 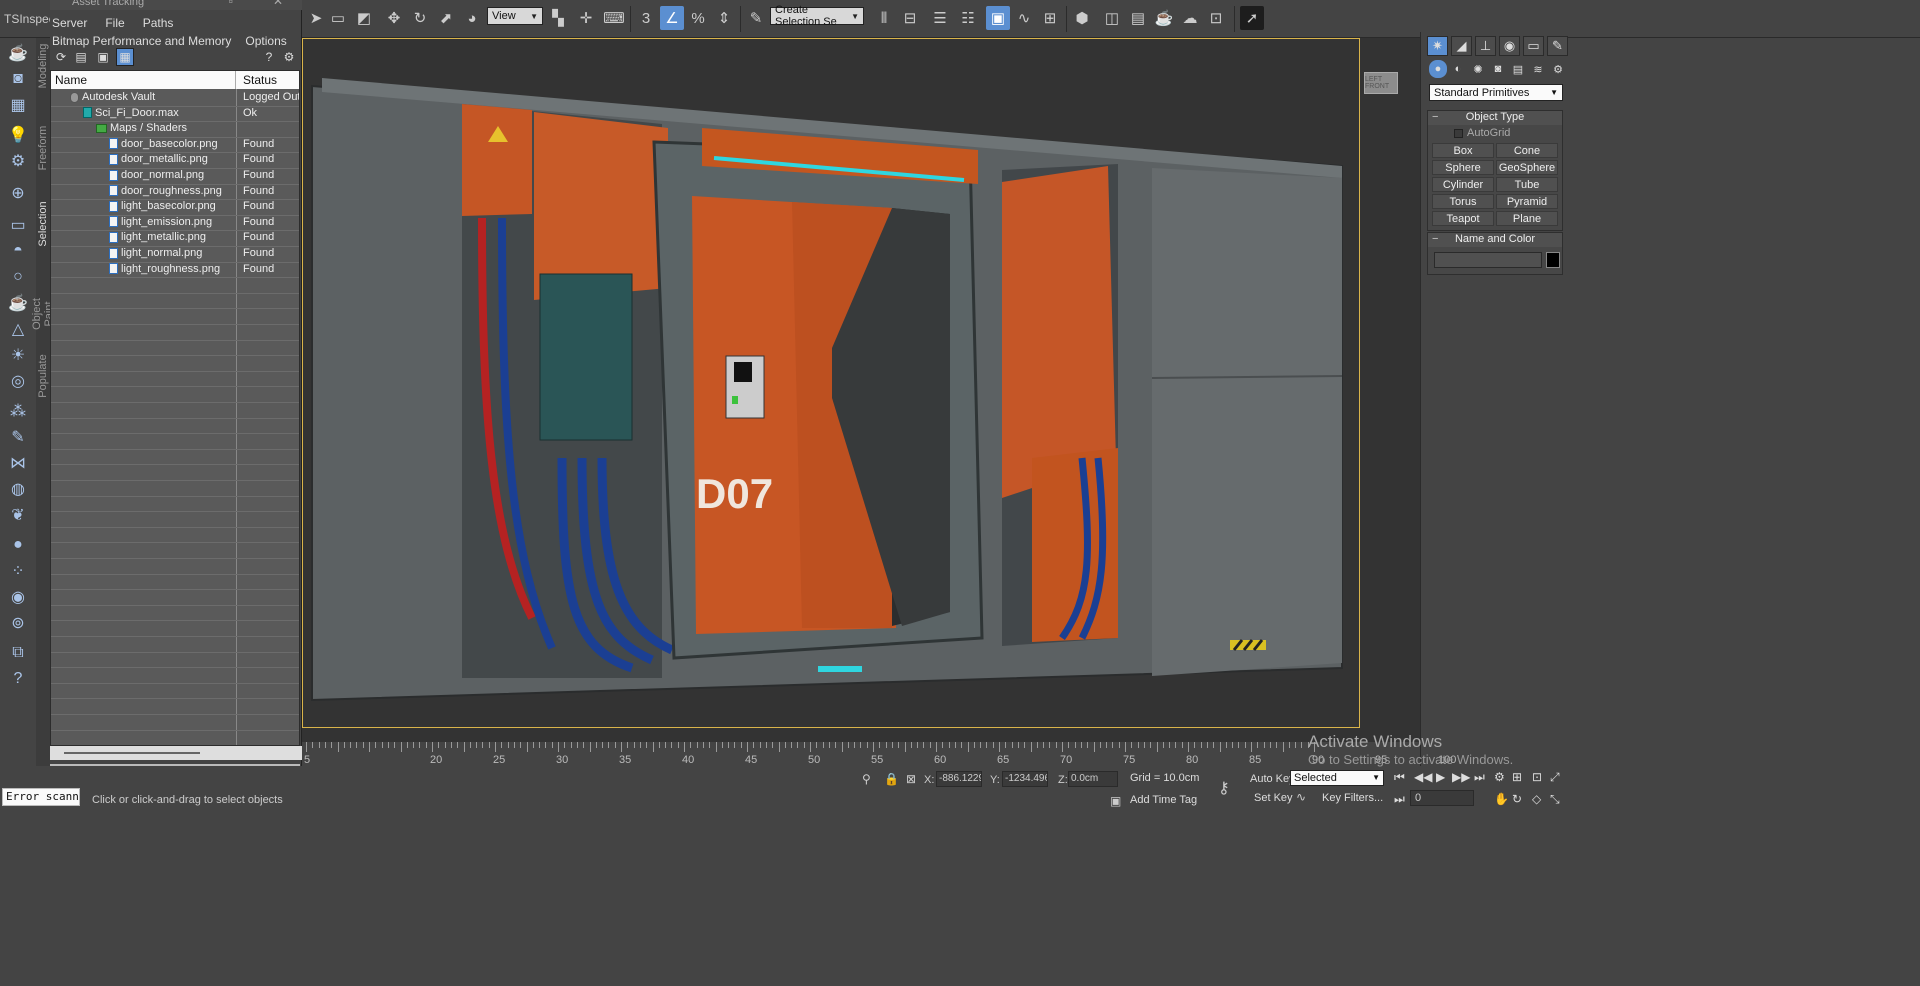 What do you see at coordinates (1518, 69) in the screenshot?
I see `helpers-icon: ▤` at bounding box center [1518, 69].